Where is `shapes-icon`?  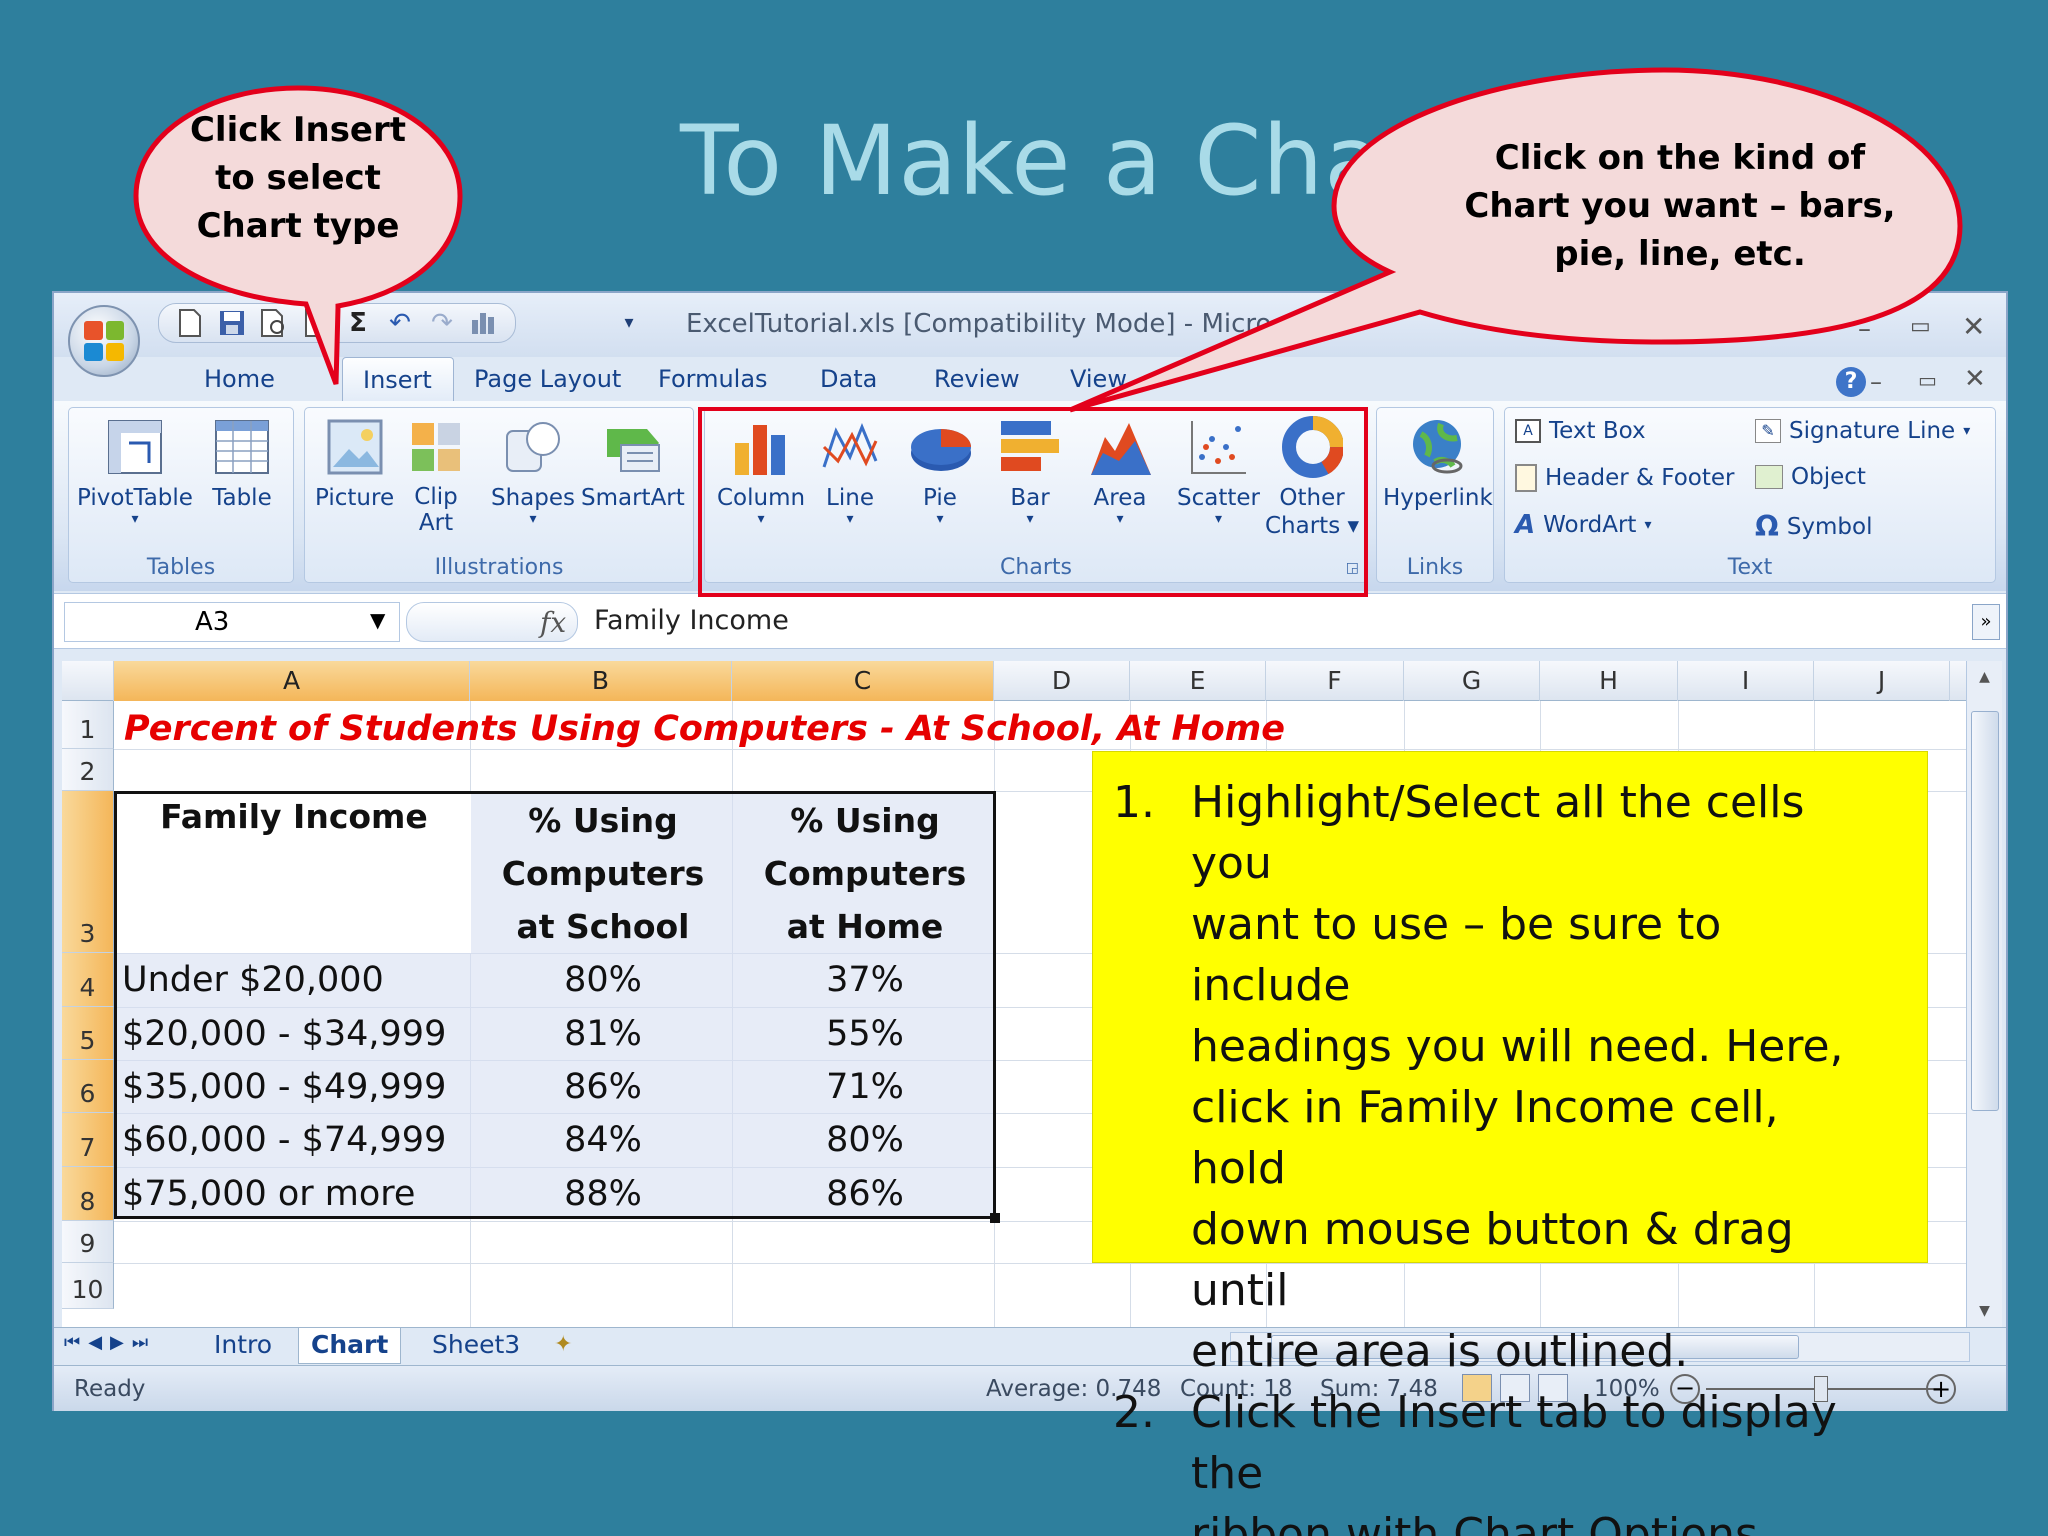 shapes-icon is located at coordinates (533, 447).